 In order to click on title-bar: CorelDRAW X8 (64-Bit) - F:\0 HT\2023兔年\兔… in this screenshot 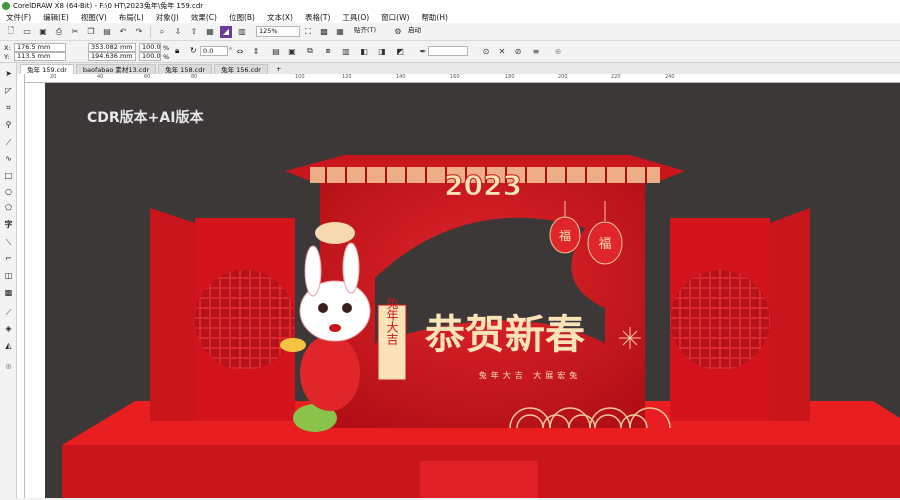, I will do `click(450, 5)`.